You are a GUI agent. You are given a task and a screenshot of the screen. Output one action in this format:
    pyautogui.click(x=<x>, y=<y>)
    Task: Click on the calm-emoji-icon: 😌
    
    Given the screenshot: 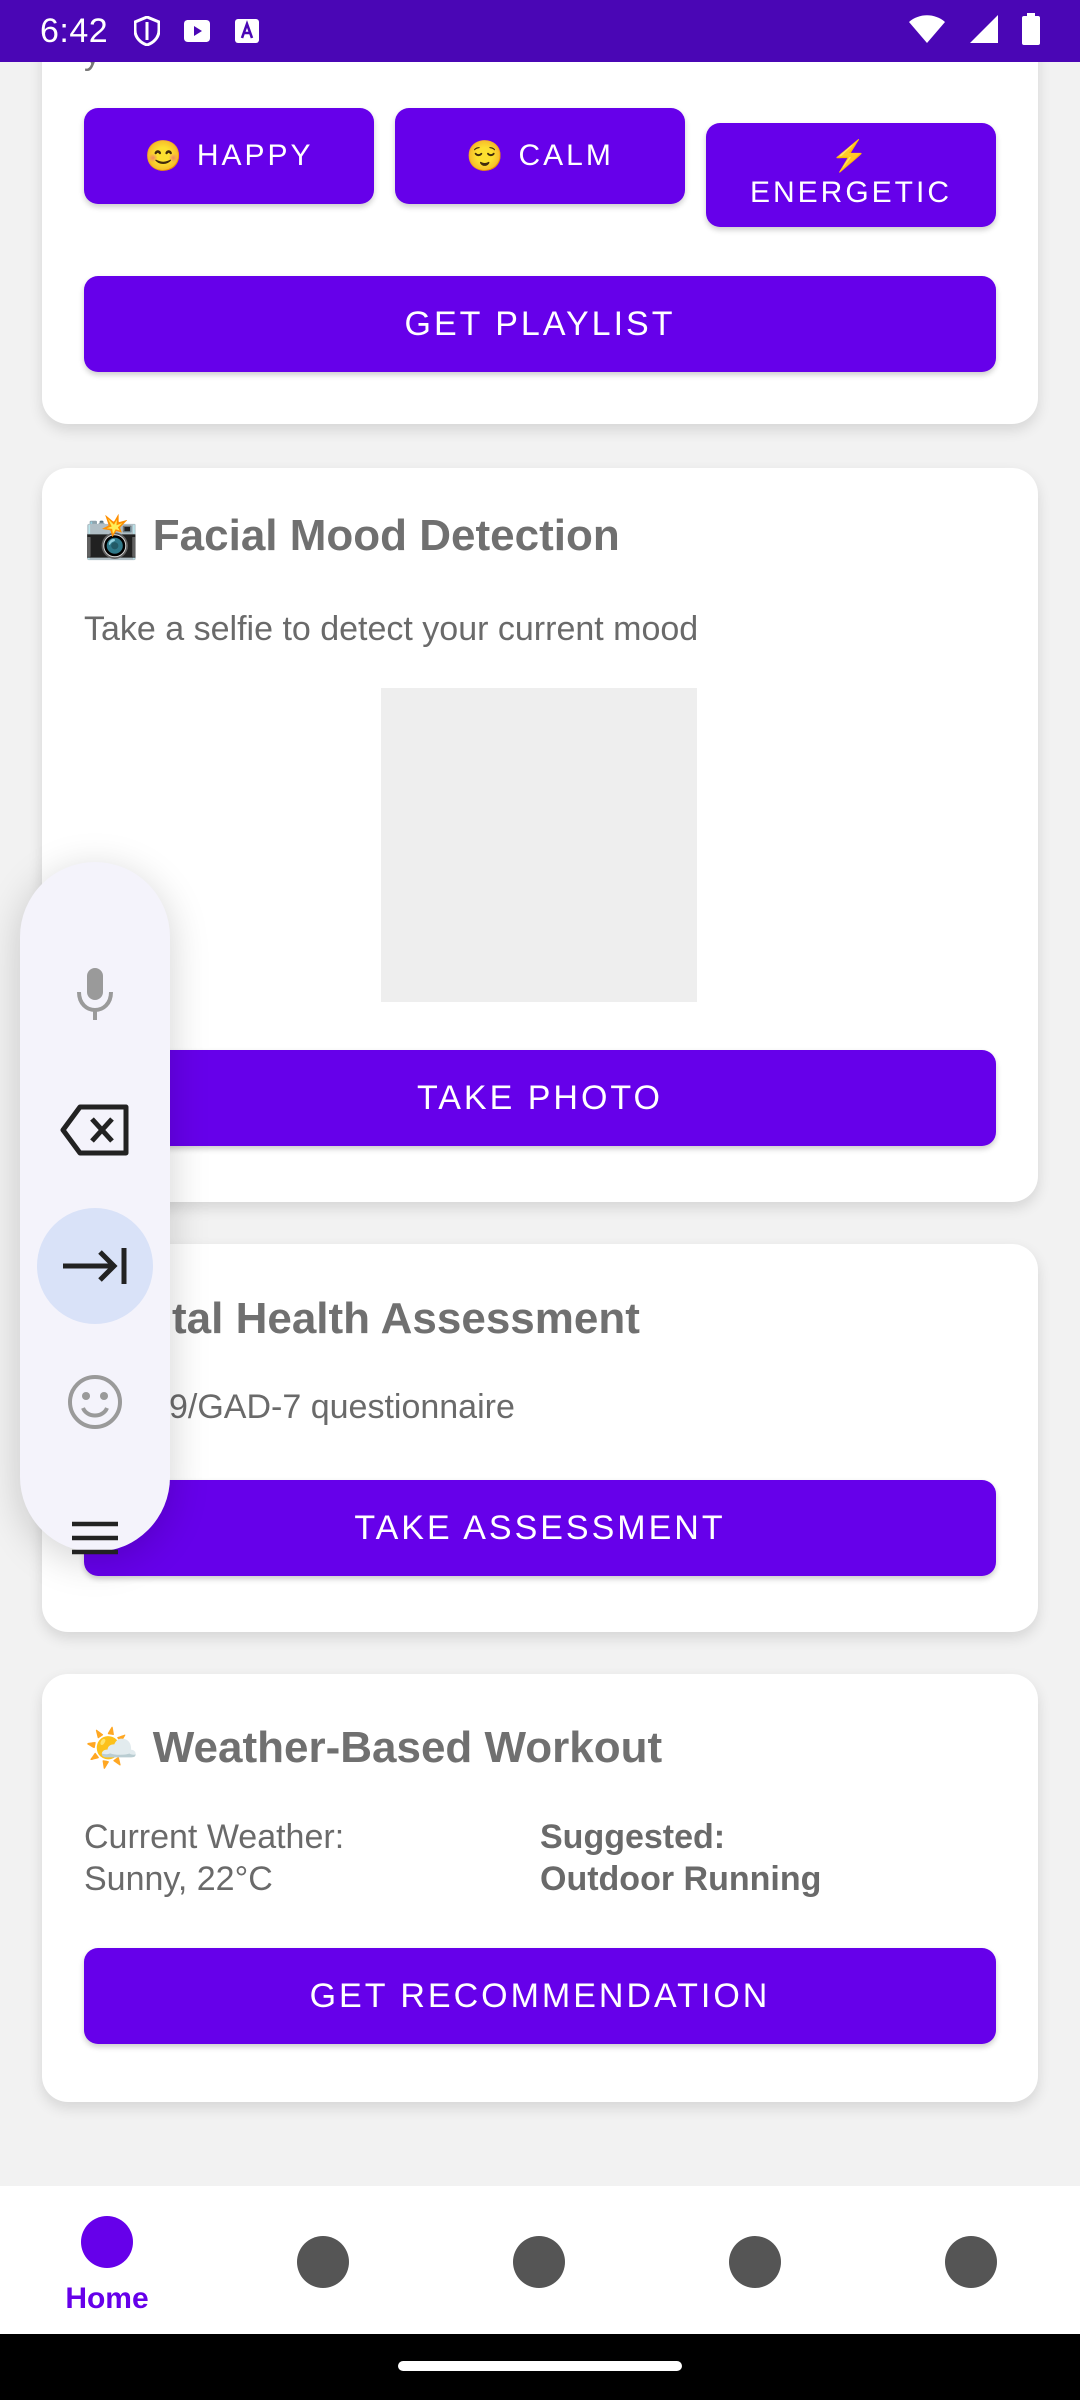 What is the action you would take?
    pyautogui.click(x=486, y=156)
    